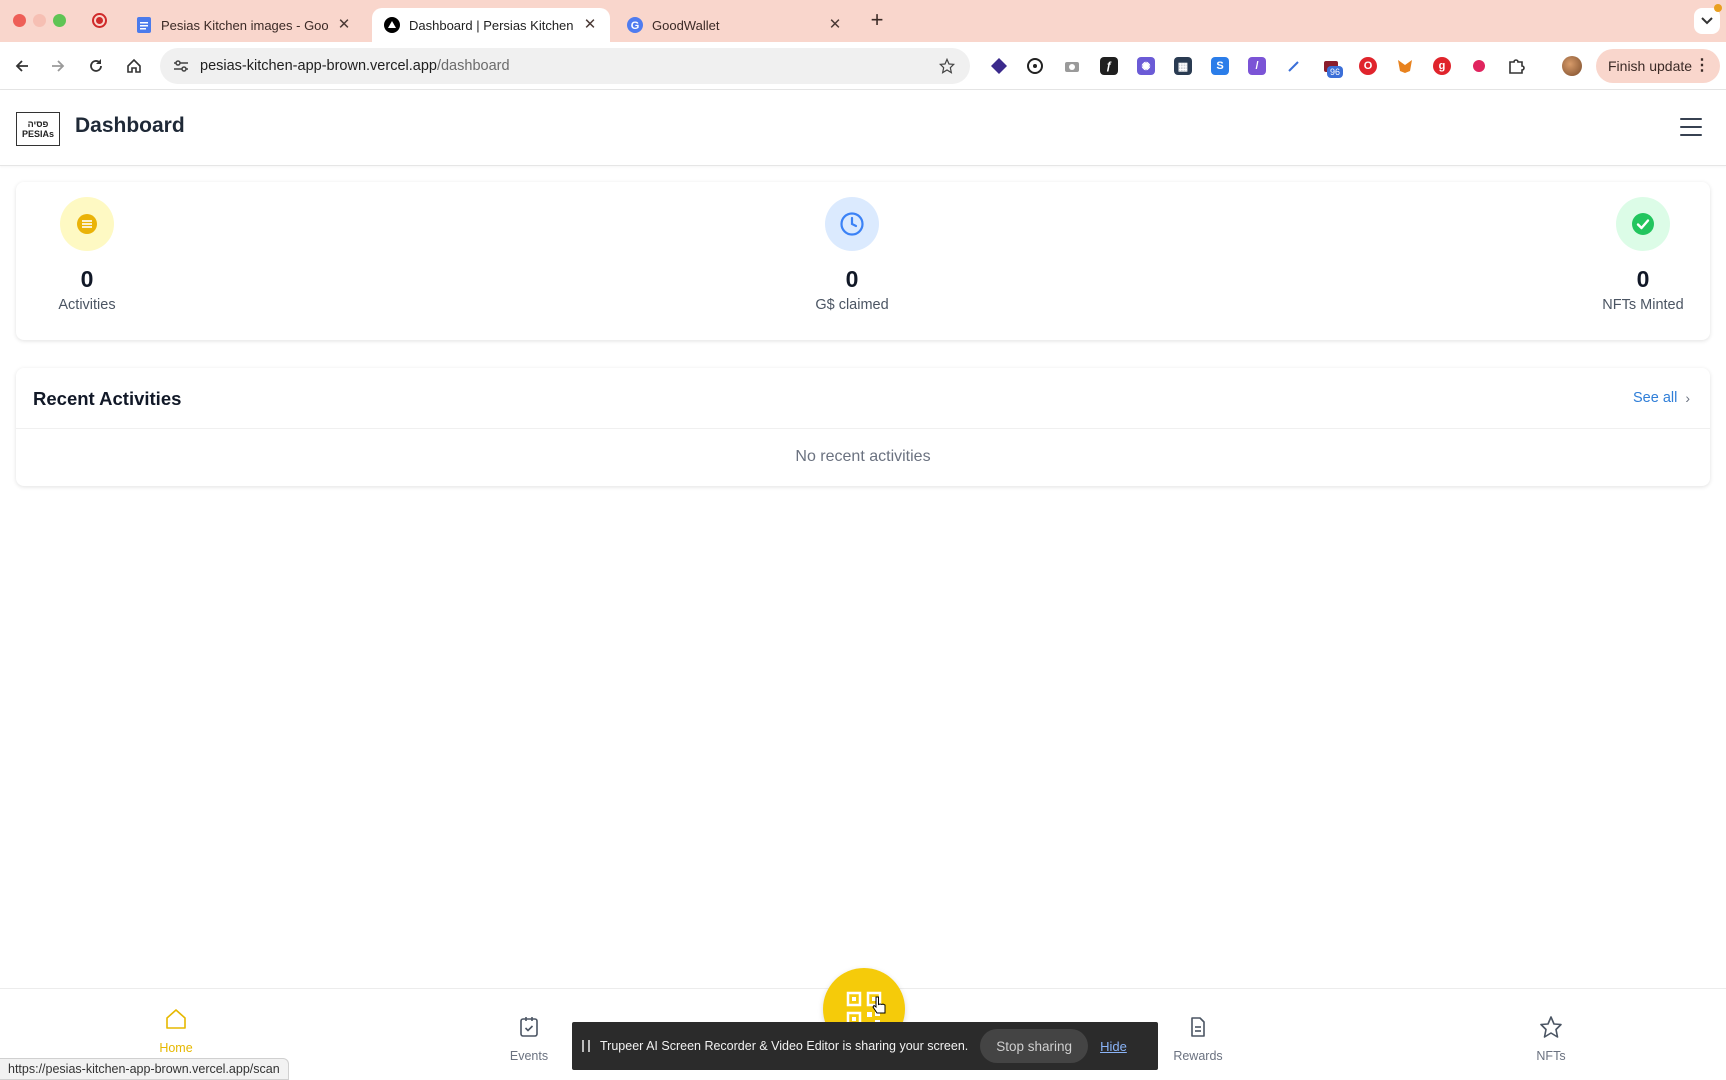 This screenshot has height=1080, width=1726. I want to click on stop-sharing-button: Stop sharing, so click(1034, 1046).